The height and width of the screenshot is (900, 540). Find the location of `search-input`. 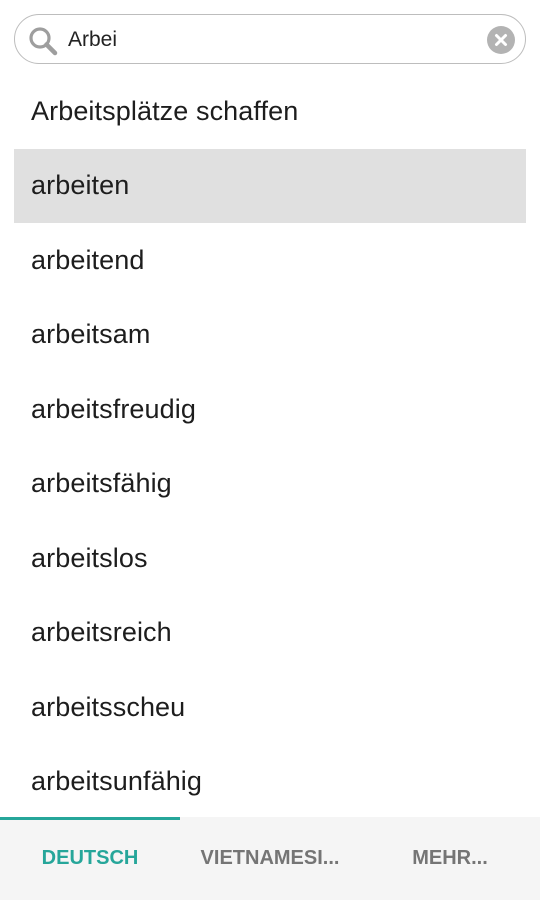

search-input is located at coordinates (273, 40).